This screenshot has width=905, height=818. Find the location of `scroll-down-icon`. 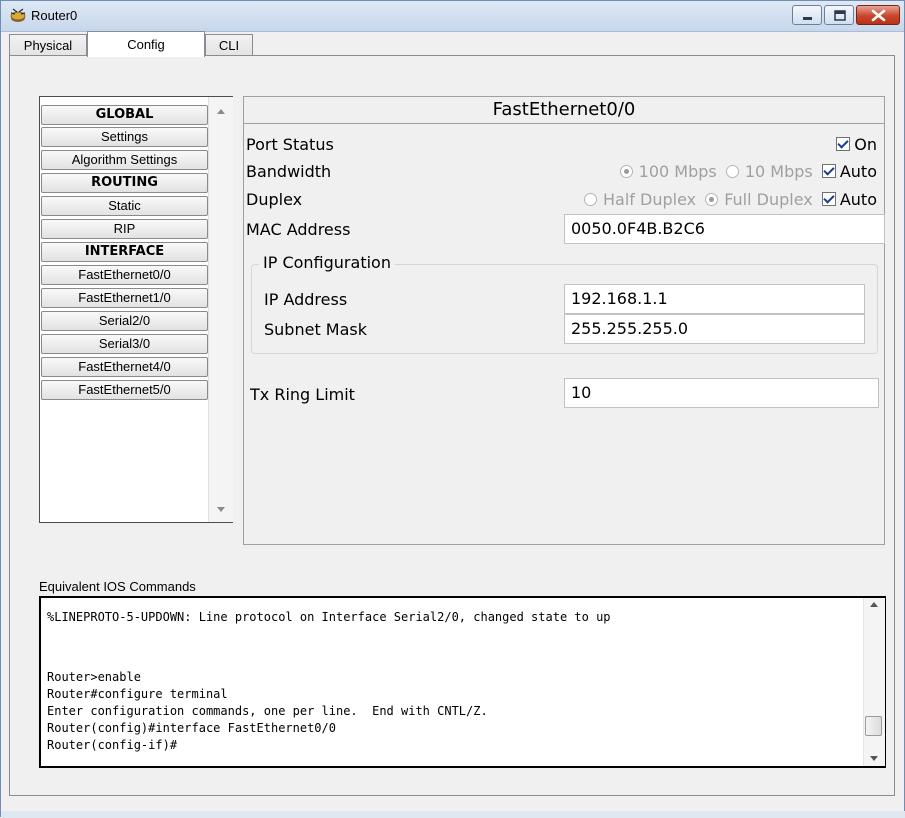

scroll-down-icon is located at coordinates (221, 509).